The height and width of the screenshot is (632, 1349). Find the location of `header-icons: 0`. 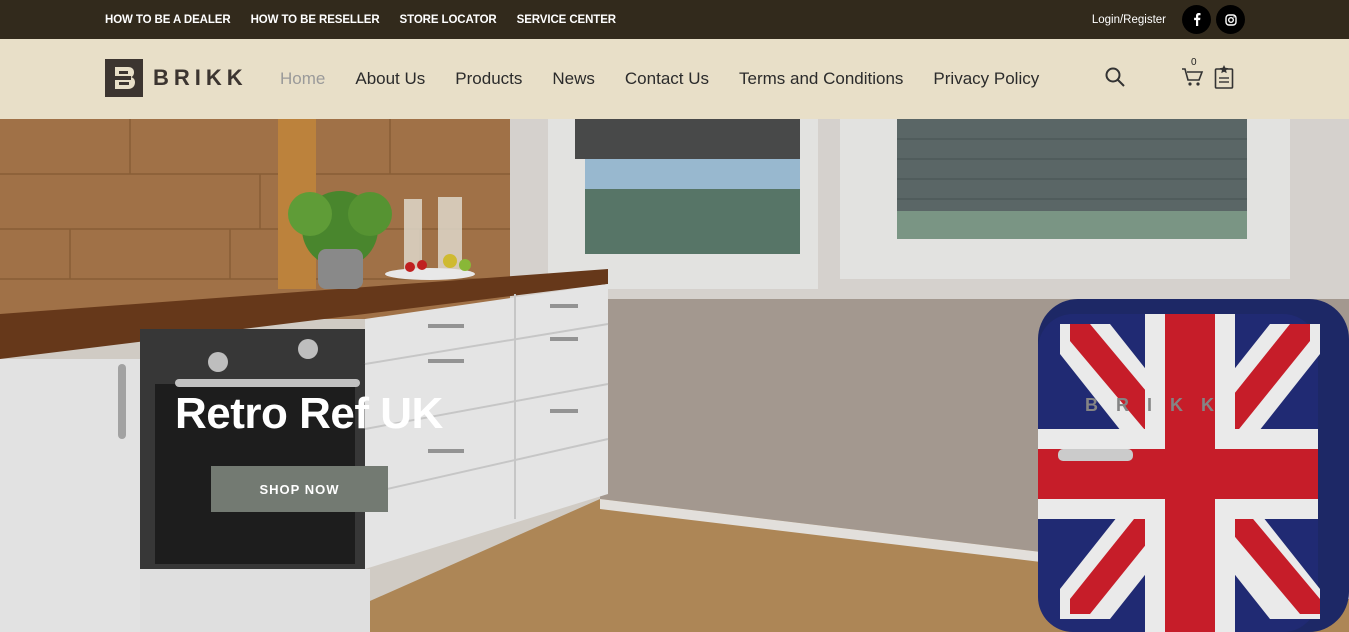

header-icons: 0 is located at coordinates (1169, 79).